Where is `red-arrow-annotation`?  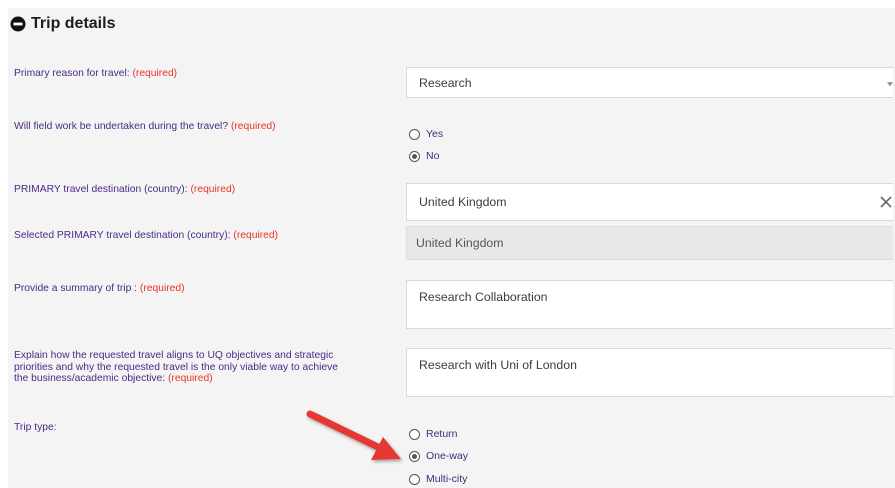
red-arrow-annotation is located at coordinates (353, 435).